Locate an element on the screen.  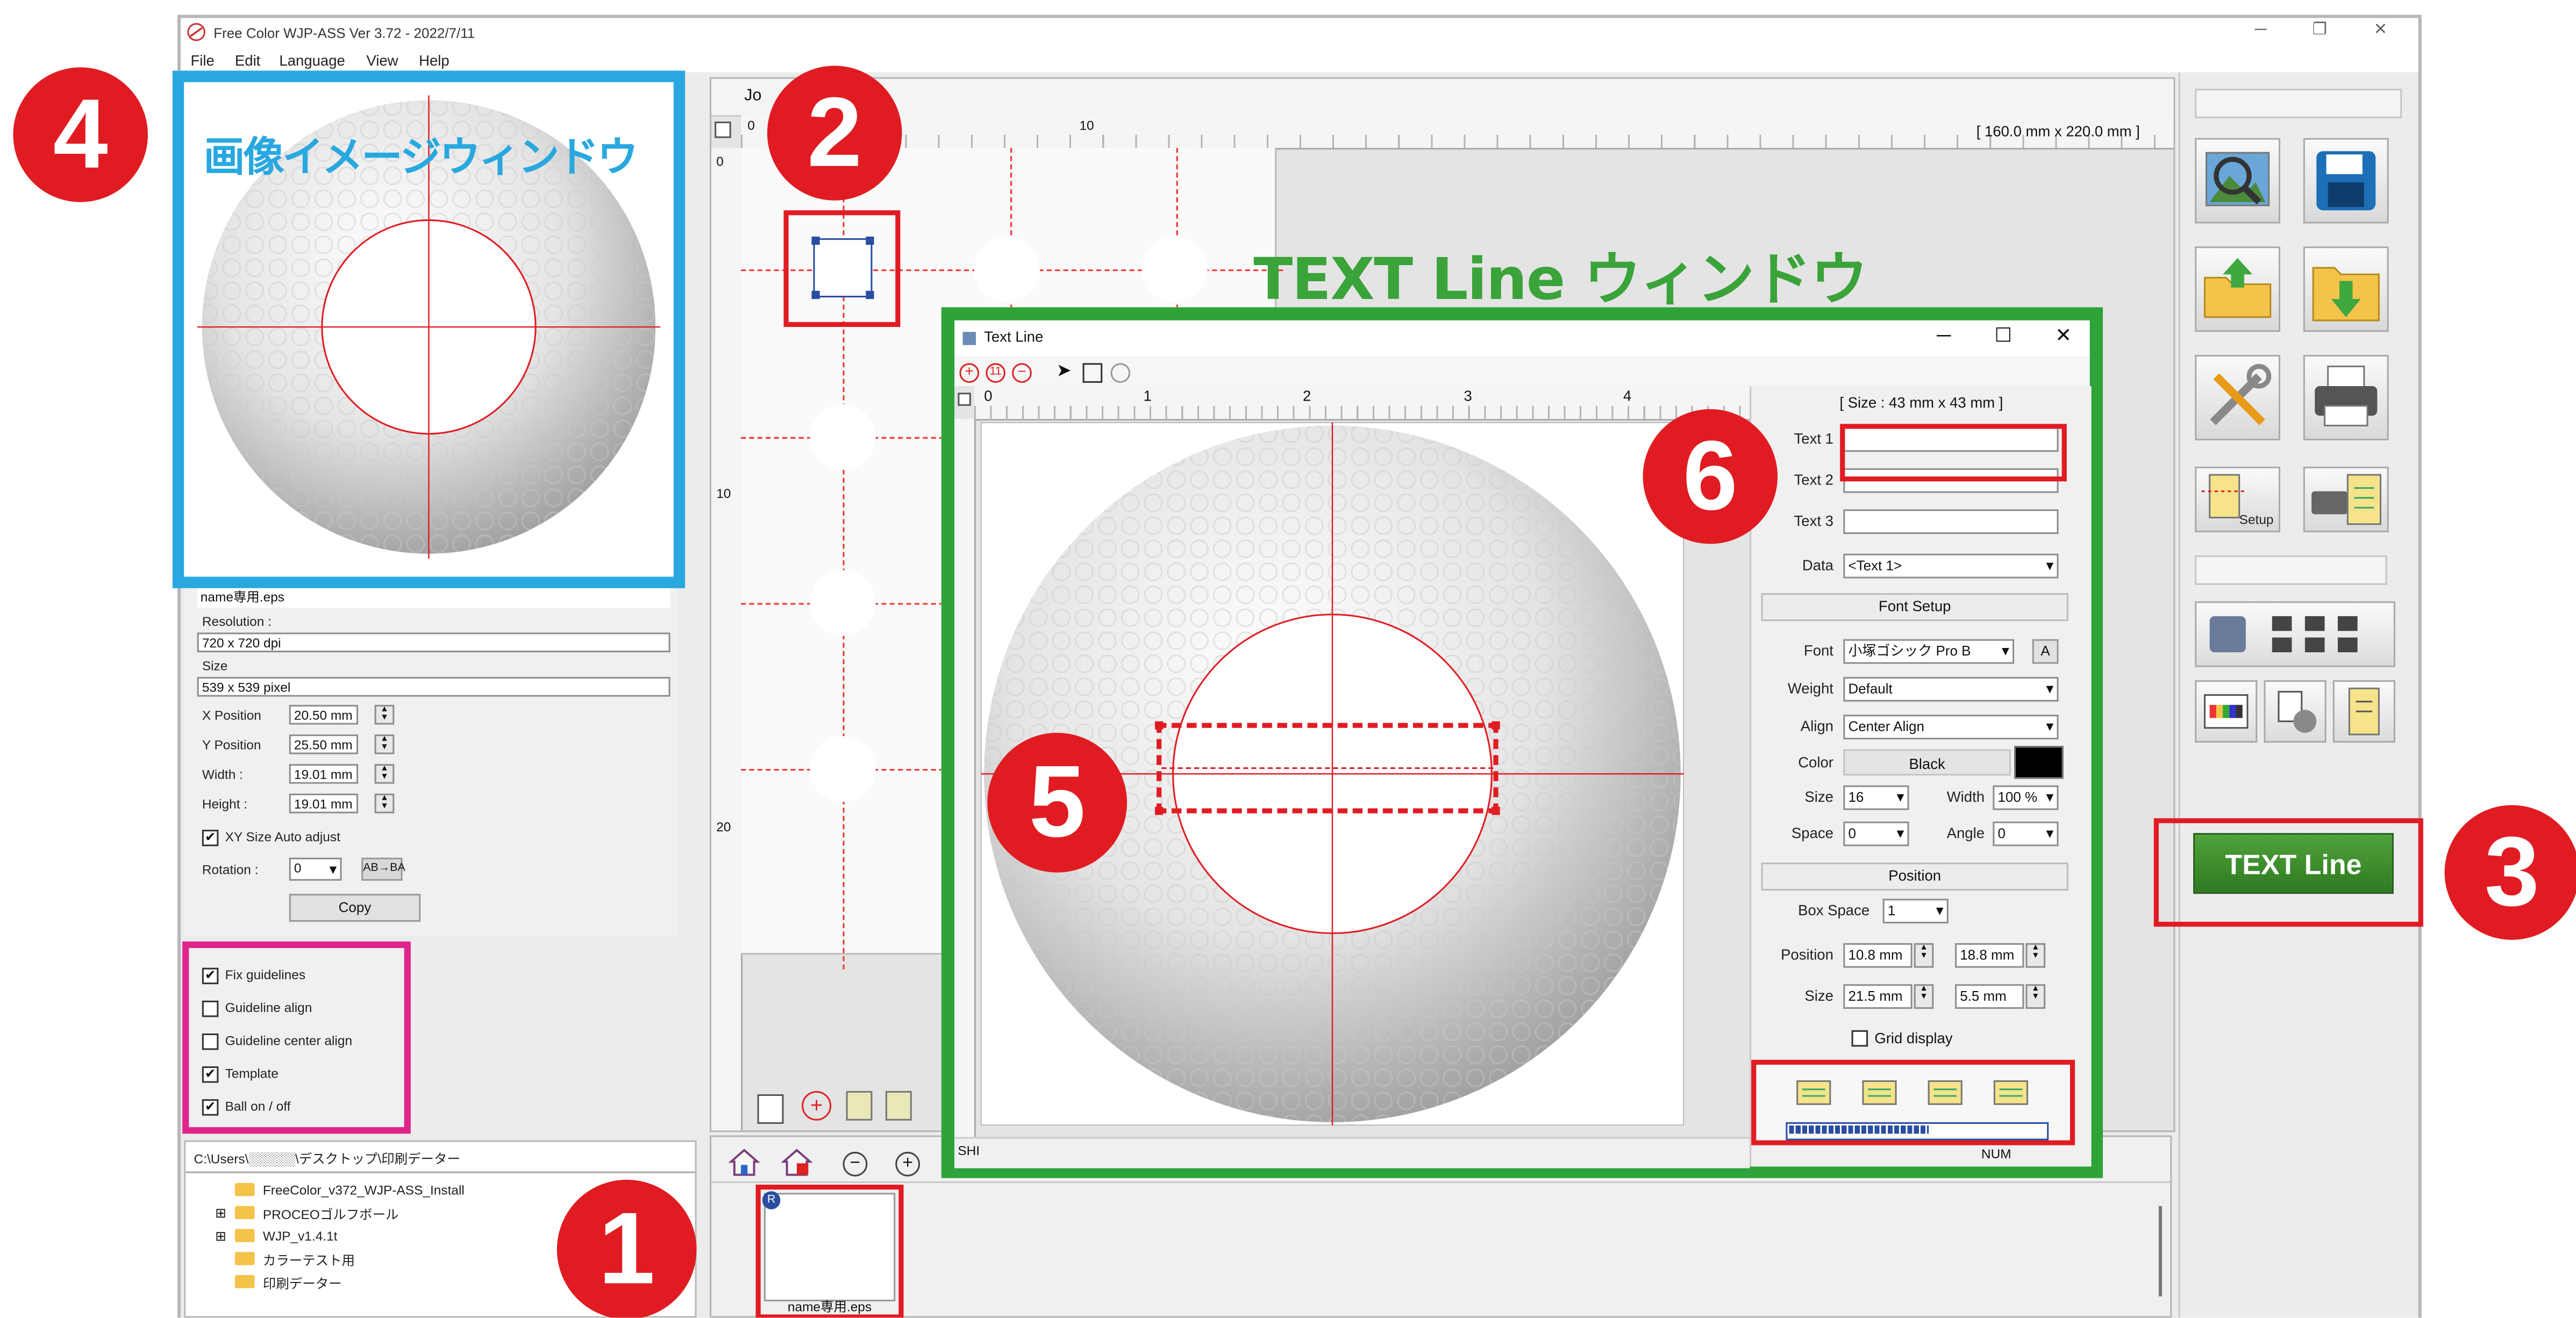
position-x-spinner: ▴ ▾ is located at coordinates (1924, 956).